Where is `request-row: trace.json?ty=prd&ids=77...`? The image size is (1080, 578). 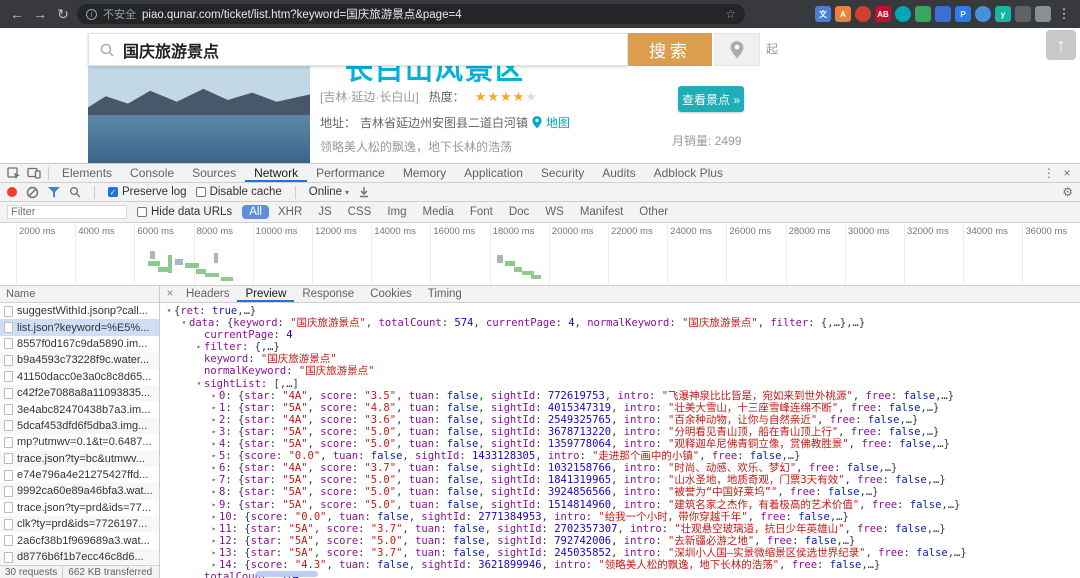 request-row: trace.json?ty=prd&ids=77... is located at coordinates (79, 508).